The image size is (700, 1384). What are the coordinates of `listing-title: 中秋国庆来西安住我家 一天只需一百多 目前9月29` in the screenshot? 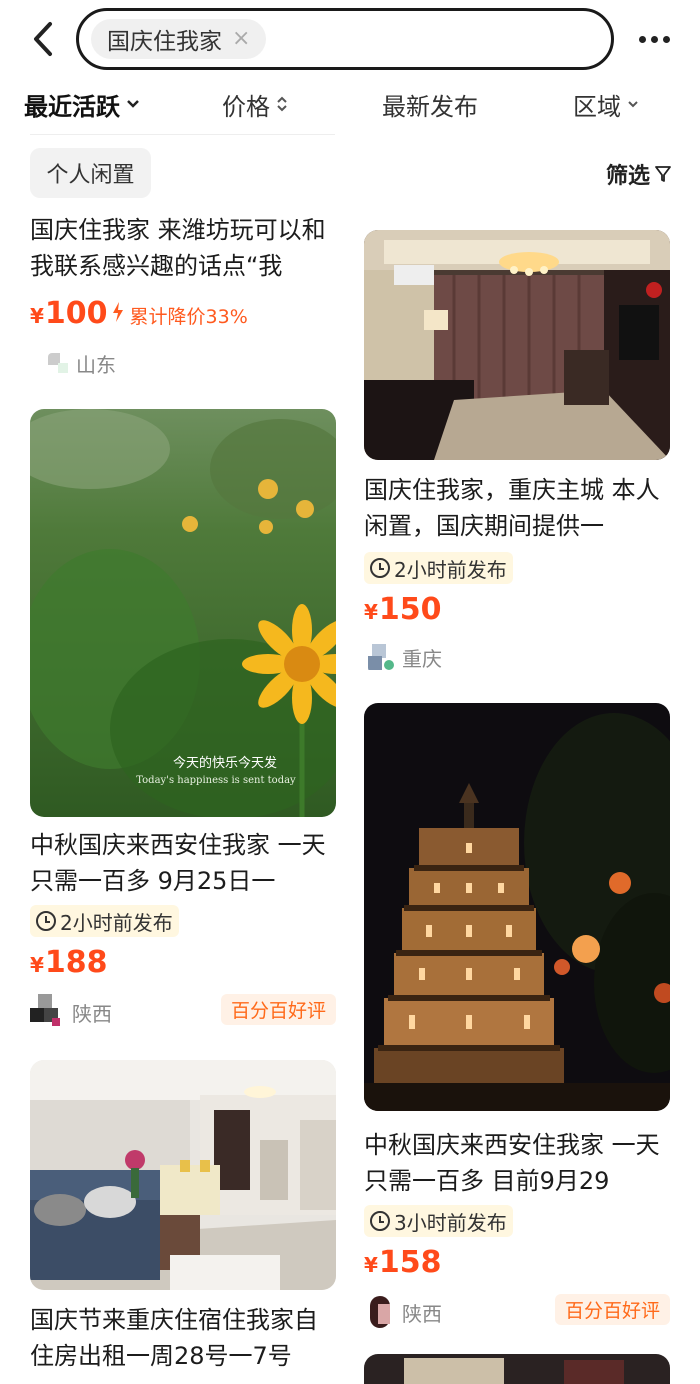 It's located at (512, 1163).